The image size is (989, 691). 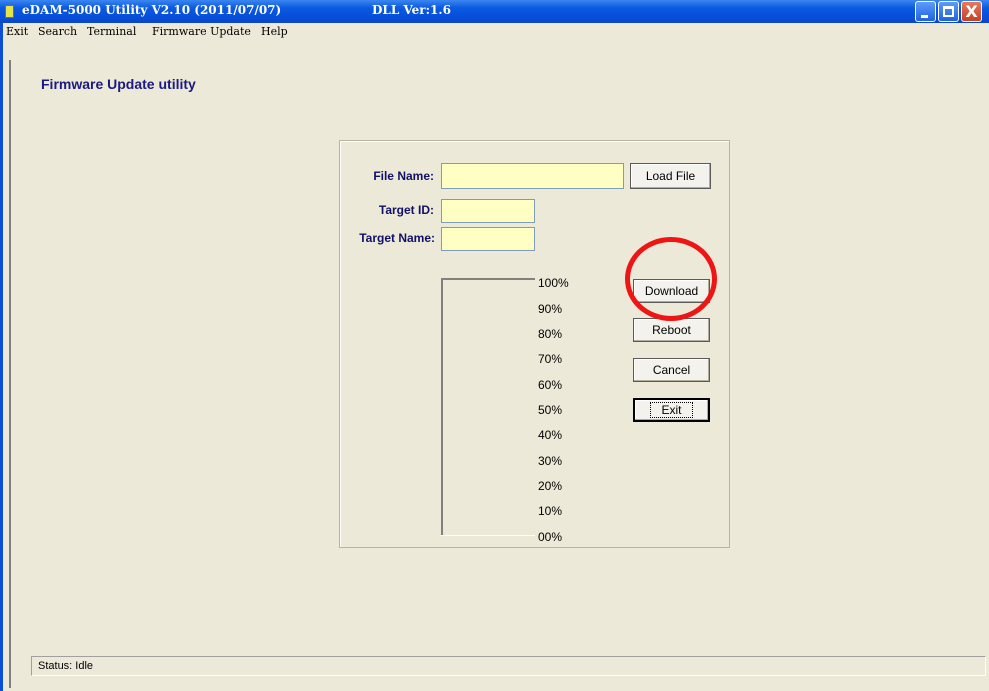 What do you see at coordinates (553, 283) in the screenshot?
I see `progress-tick: 100%` at bounding box center [553, 283].